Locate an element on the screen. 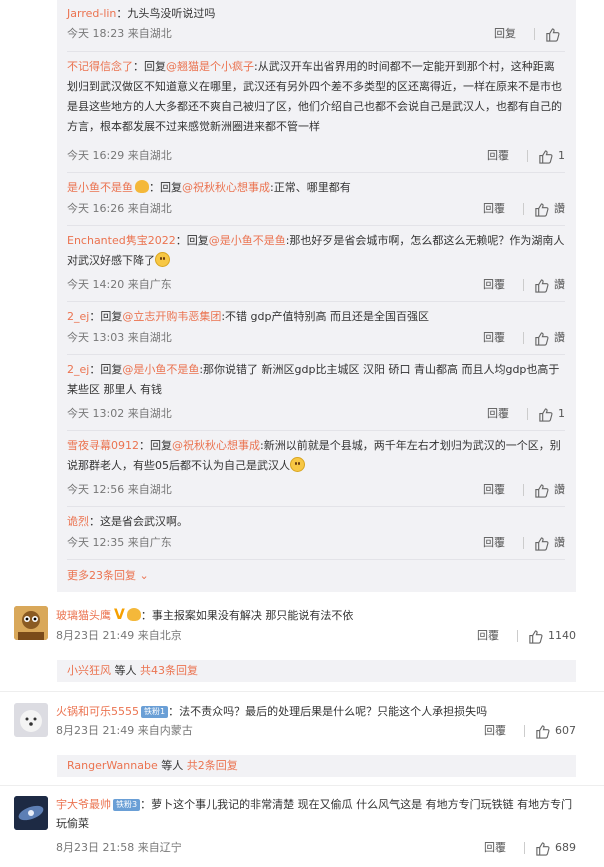 The width and height of the screenshot is (604, 867). mention-link: @翘猫是个小疯子 is located at coordinates (210, 66).